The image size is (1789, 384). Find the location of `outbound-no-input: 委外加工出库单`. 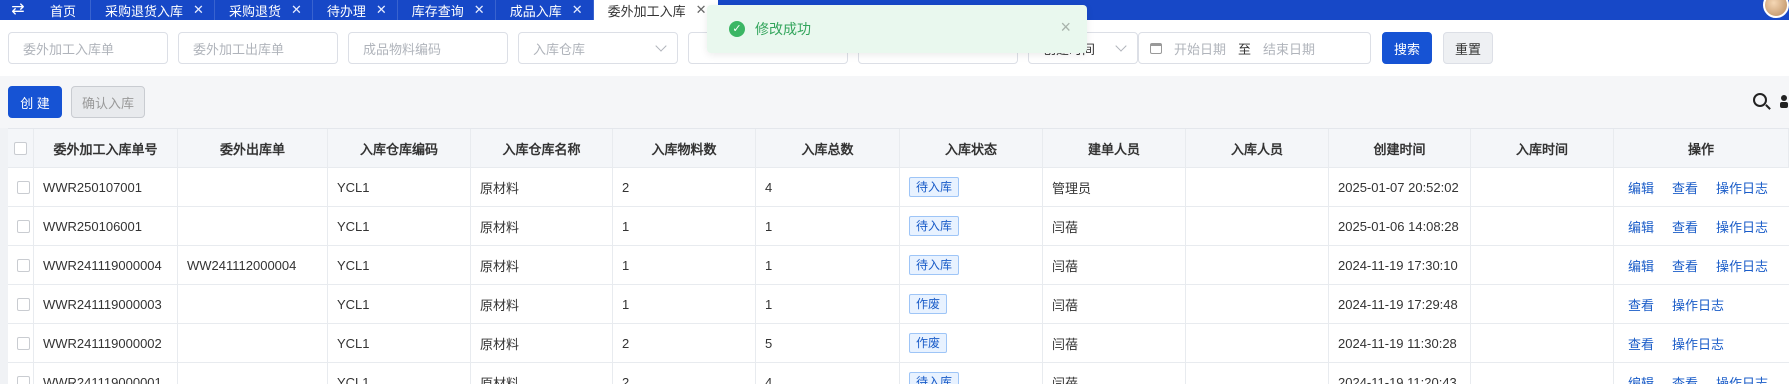

outbound-no-input: 委外加工出库单 is located at coordinates (258, 48).